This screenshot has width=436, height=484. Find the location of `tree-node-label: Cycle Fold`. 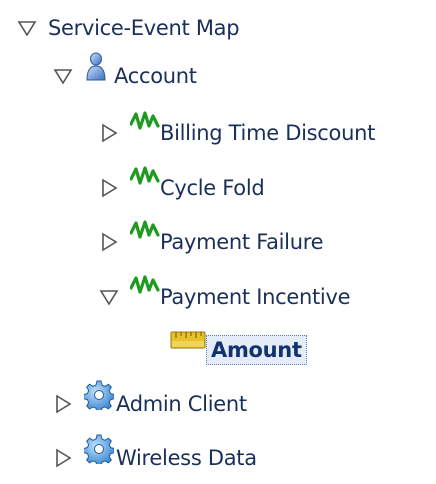

tree-node-label: Cycle Fold is located at coordinates (212, 188).